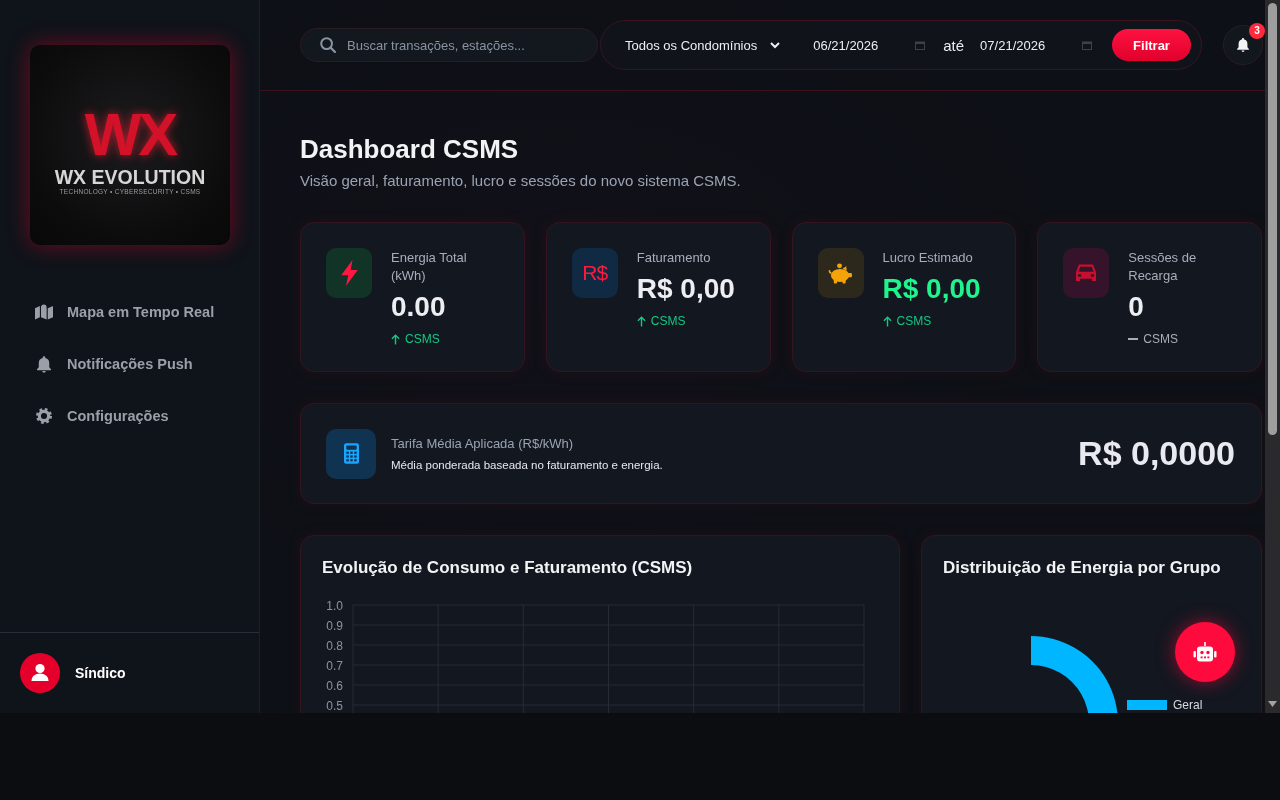  I want to click on currency-symbol: R$, so click(594, 273).